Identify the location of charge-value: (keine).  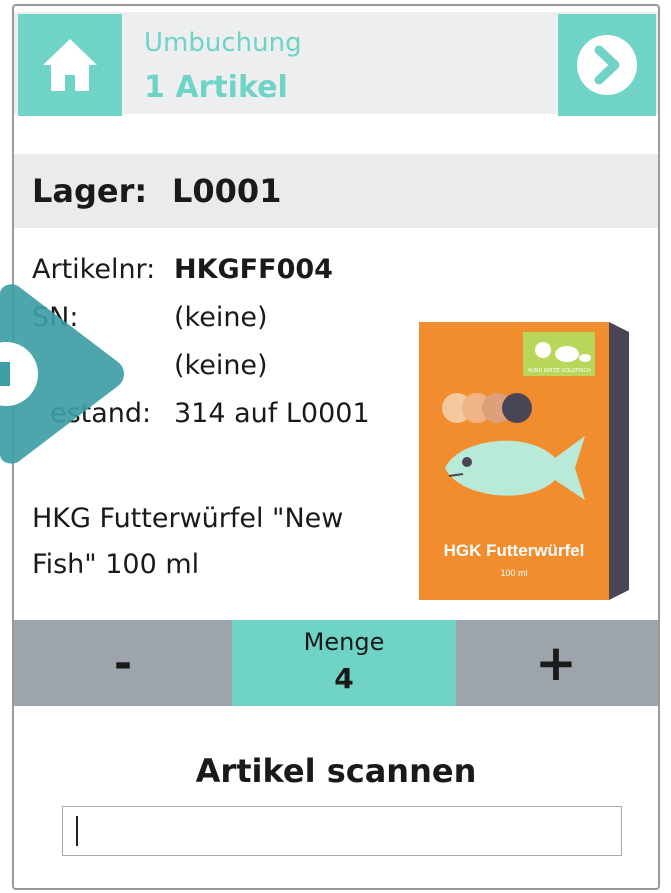
(221, 365).